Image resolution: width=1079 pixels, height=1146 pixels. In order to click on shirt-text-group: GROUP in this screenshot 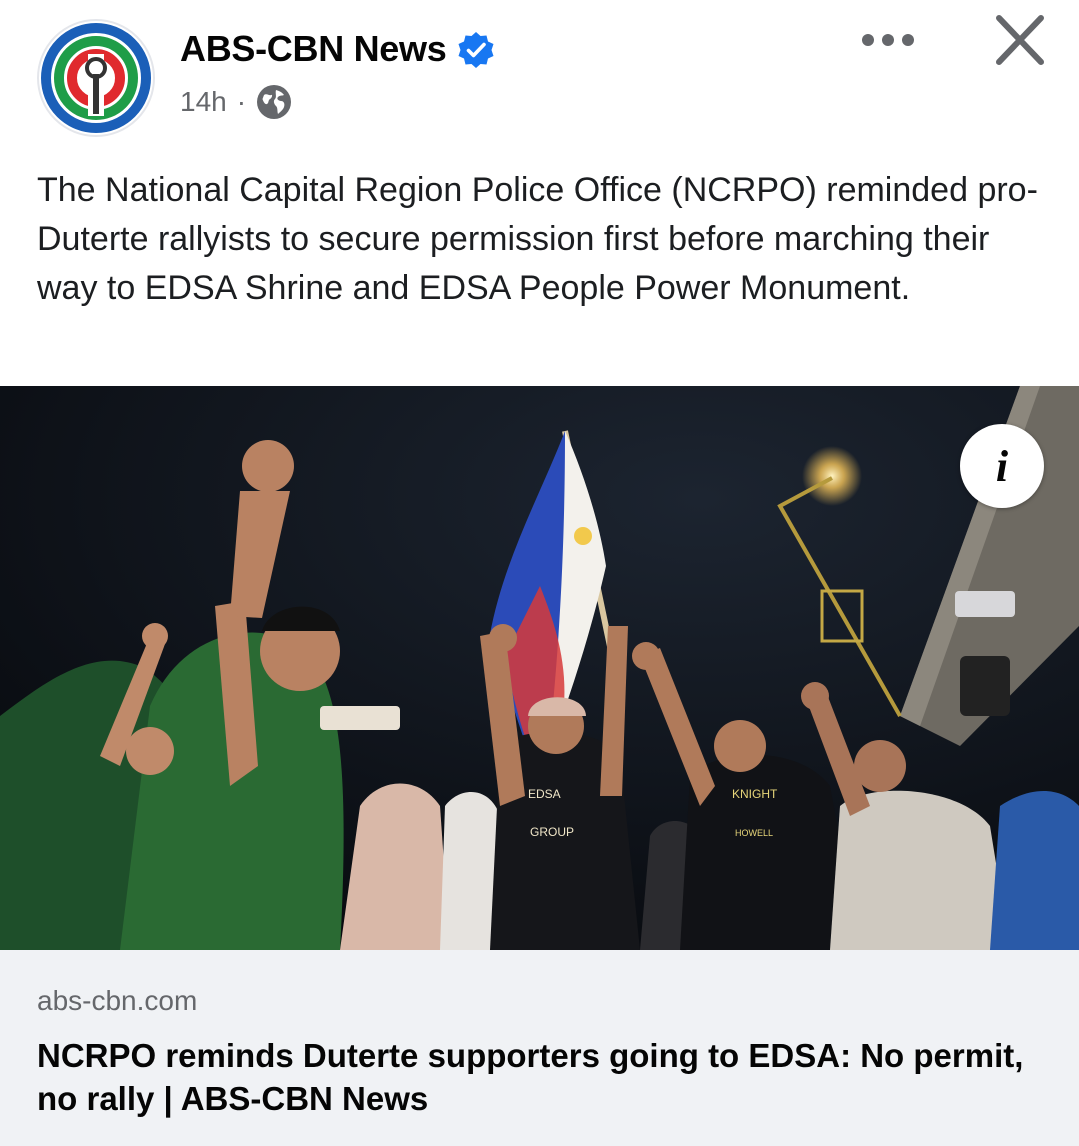, I will do `click(552, 832)`.